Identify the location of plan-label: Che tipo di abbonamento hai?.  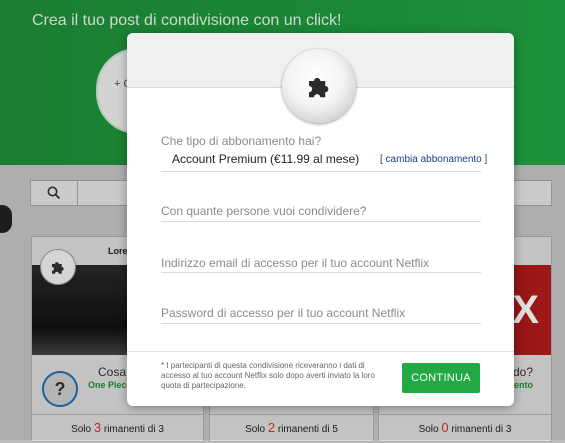
(241, 141).